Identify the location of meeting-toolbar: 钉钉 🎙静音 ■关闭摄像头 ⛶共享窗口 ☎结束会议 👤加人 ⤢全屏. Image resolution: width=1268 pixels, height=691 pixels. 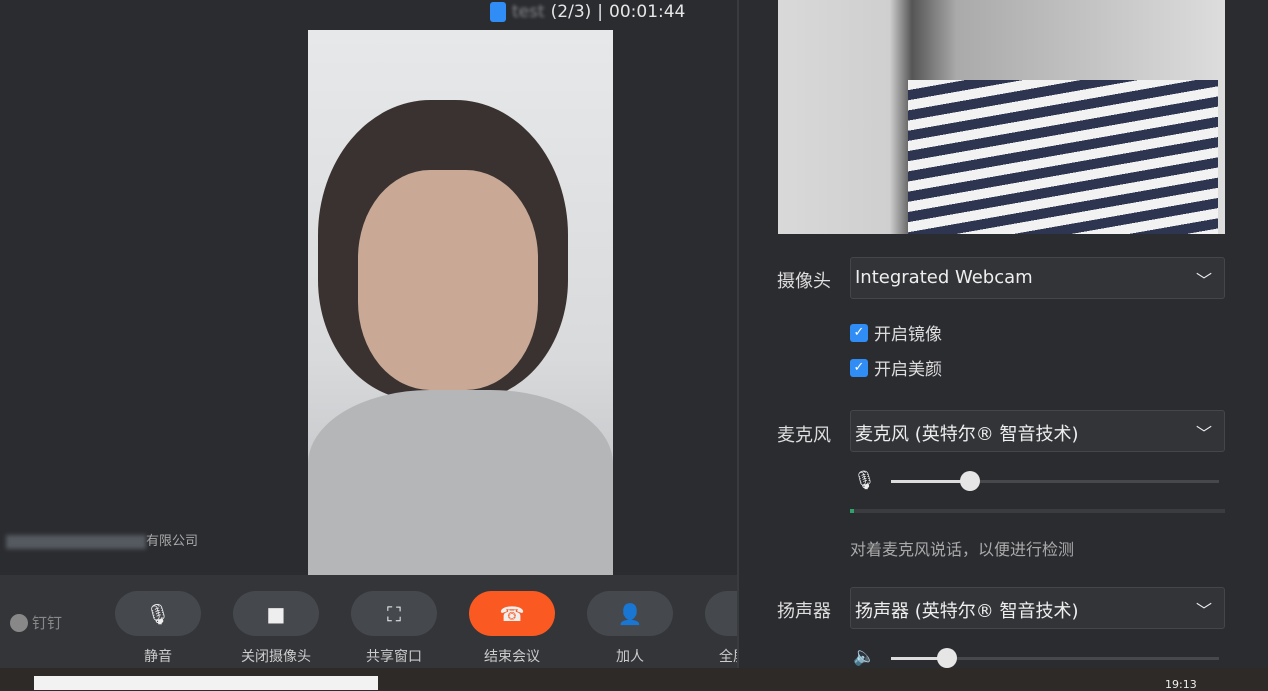
(368, 621).